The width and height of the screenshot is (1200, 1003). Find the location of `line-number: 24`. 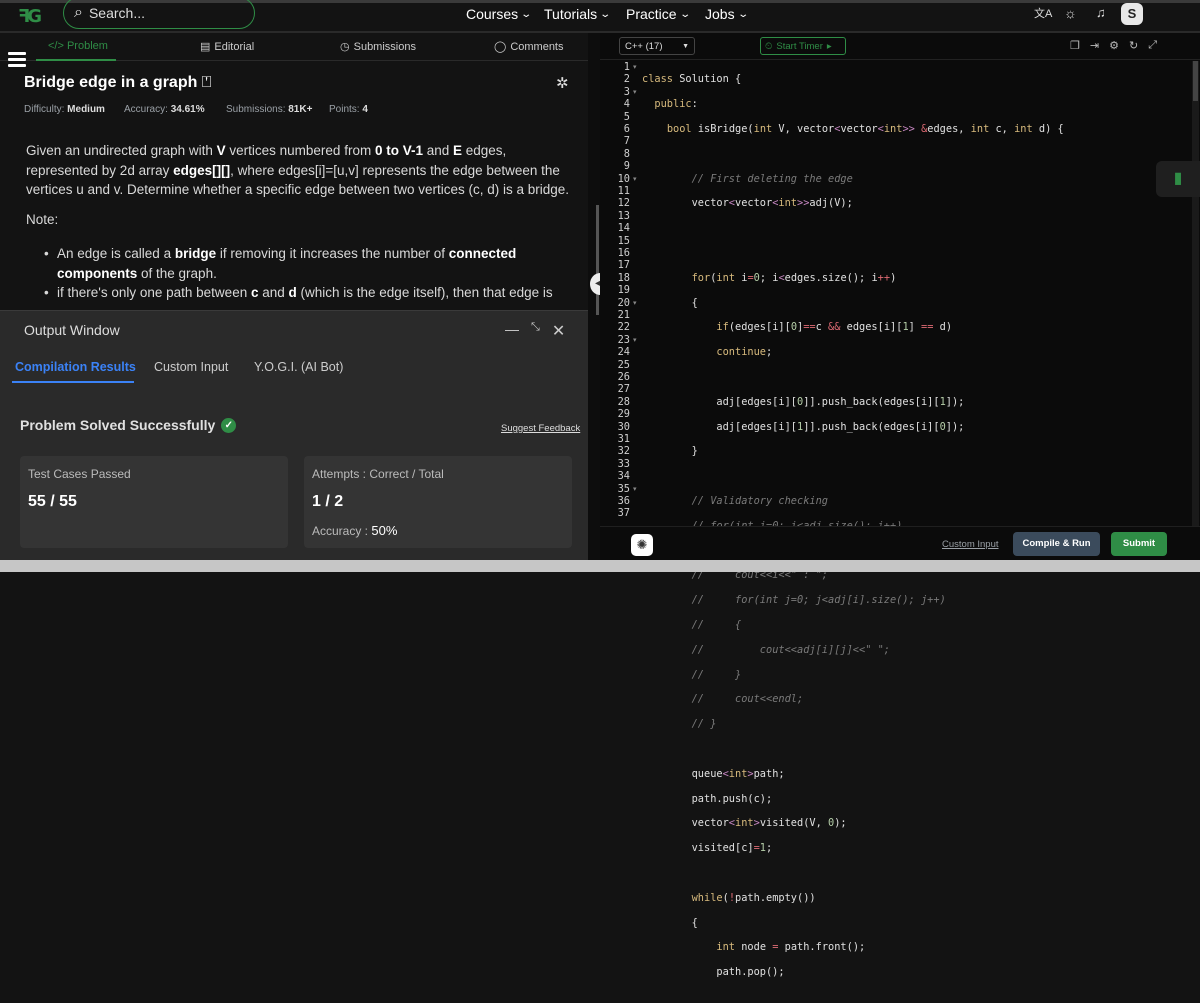

line-number: 24 is located at coordinates (623, 352).